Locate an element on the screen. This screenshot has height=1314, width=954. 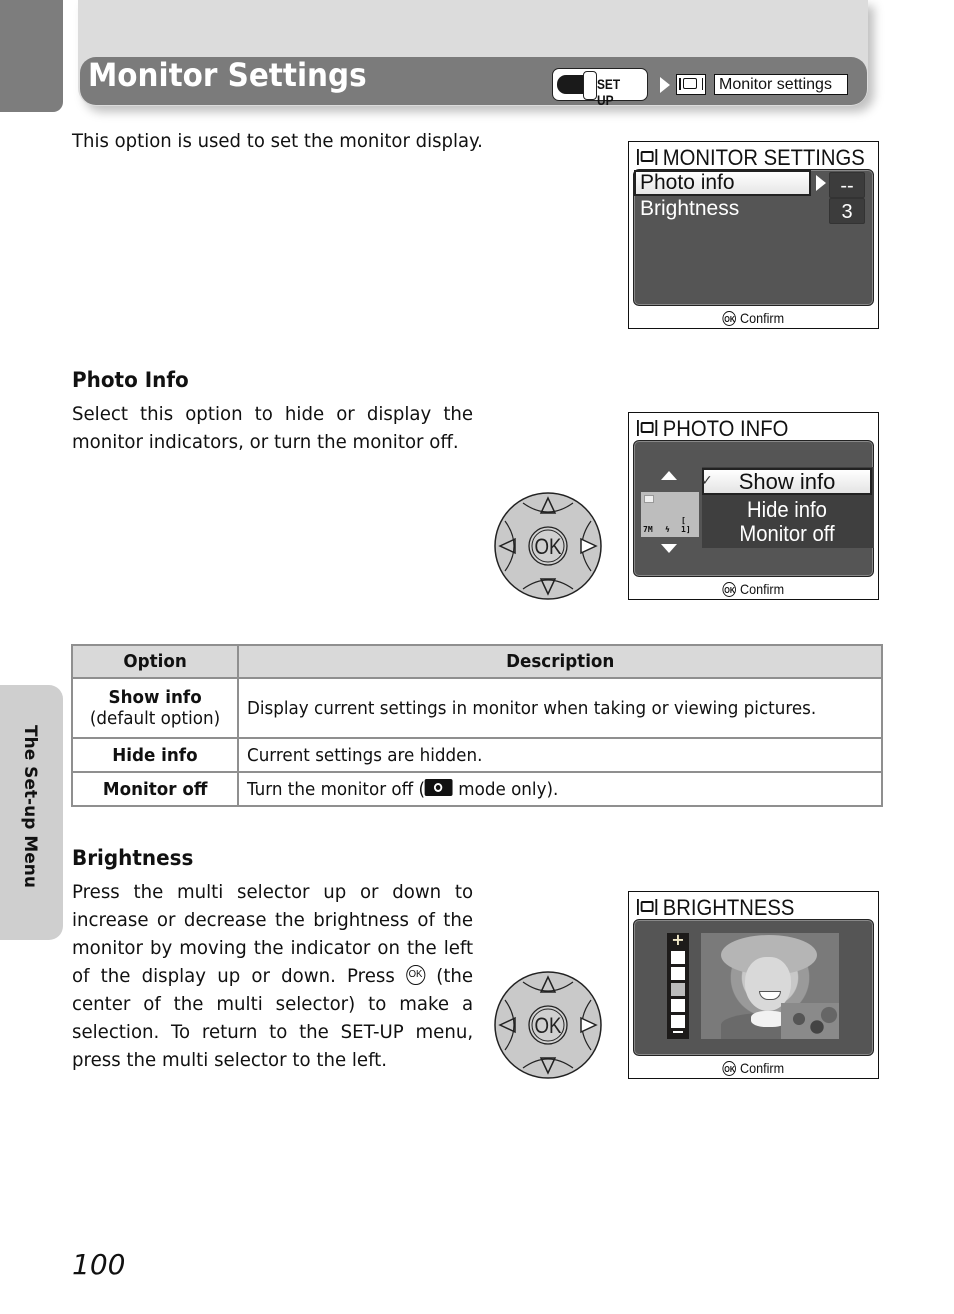
menu-item-brightness: Brightness is located at coordinates (689, 209).